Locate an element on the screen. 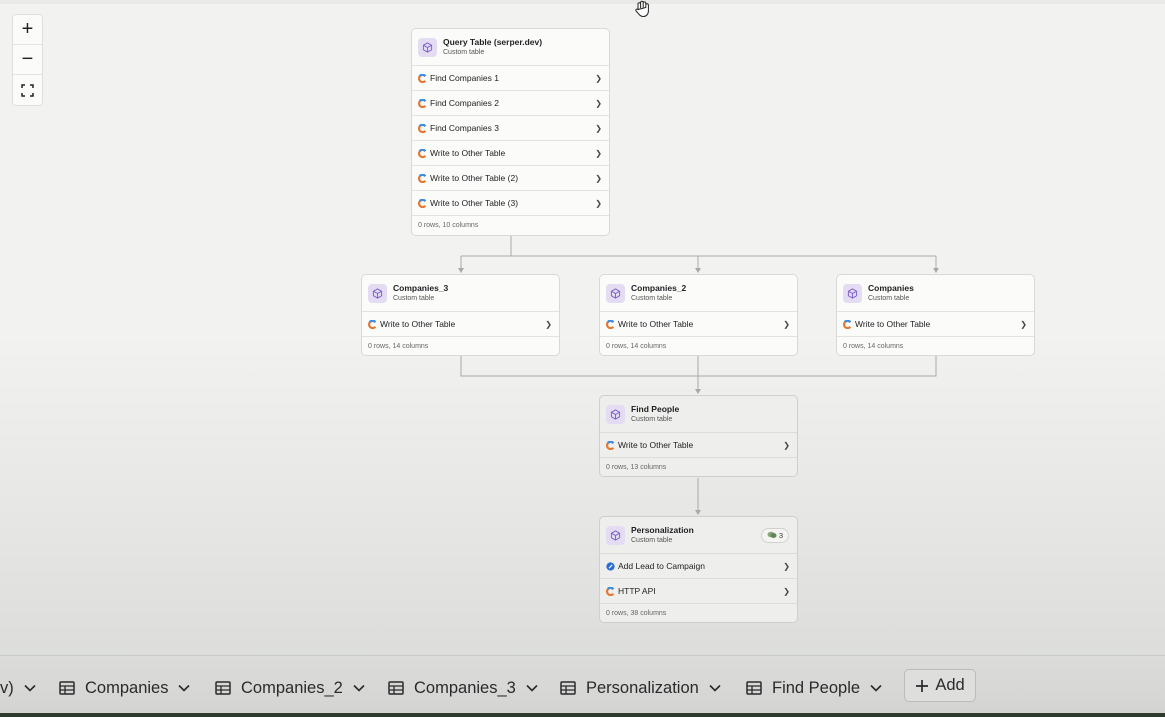 The image size is (1165, 717). add-table-button: Add is located at coordinates (940, 685).